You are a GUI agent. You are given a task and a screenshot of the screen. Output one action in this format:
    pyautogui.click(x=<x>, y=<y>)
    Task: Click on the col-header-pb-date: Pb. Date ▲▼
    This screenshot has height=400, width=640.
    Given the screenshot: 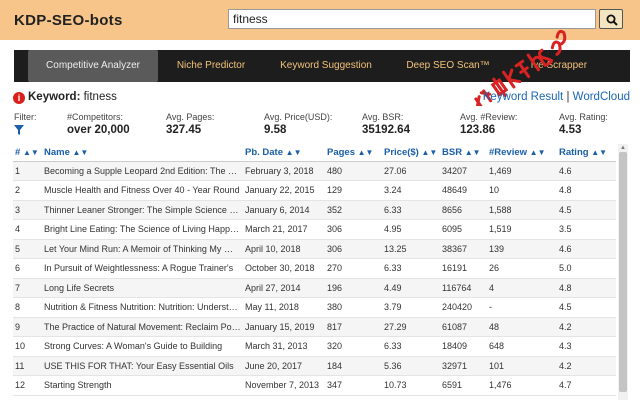 What is the action you would take?
    pyautogui.click(x=284, y=153)
    